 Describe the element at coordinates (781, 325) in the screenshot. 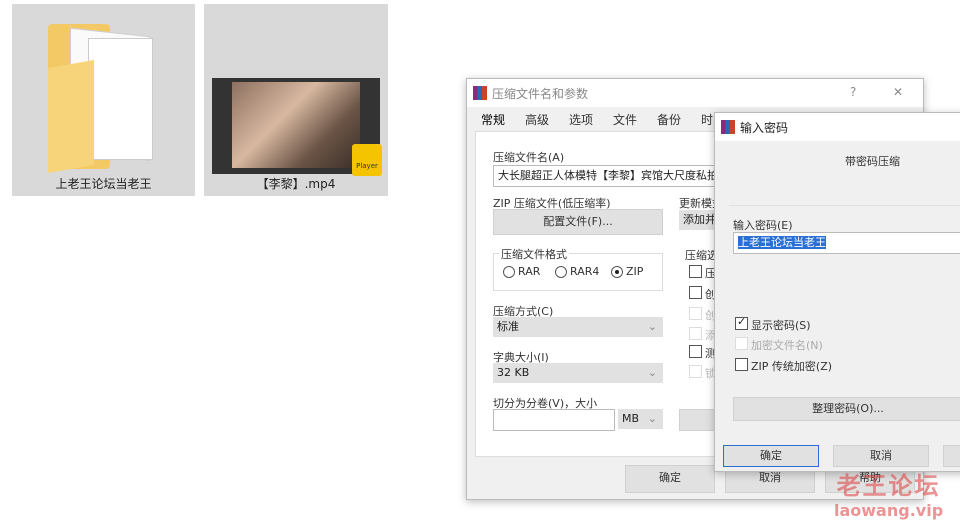

I see `show-password-label: 显示密码(S)` at that location.